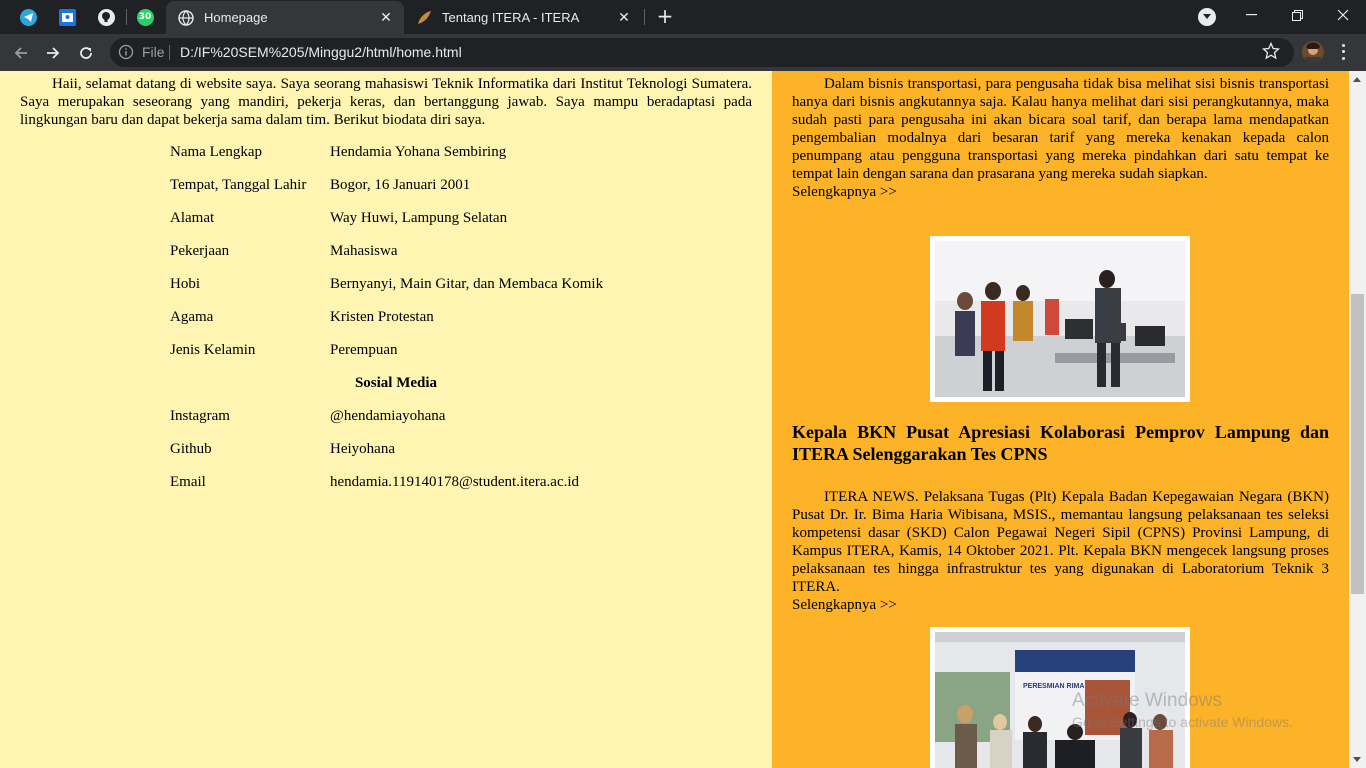 This screenshot has height=768, width=1366. What do you see at coordinates (364, 251) in the screenshot?
I see `bio-value: Mahasiswa` at bounding box center [364, 251].